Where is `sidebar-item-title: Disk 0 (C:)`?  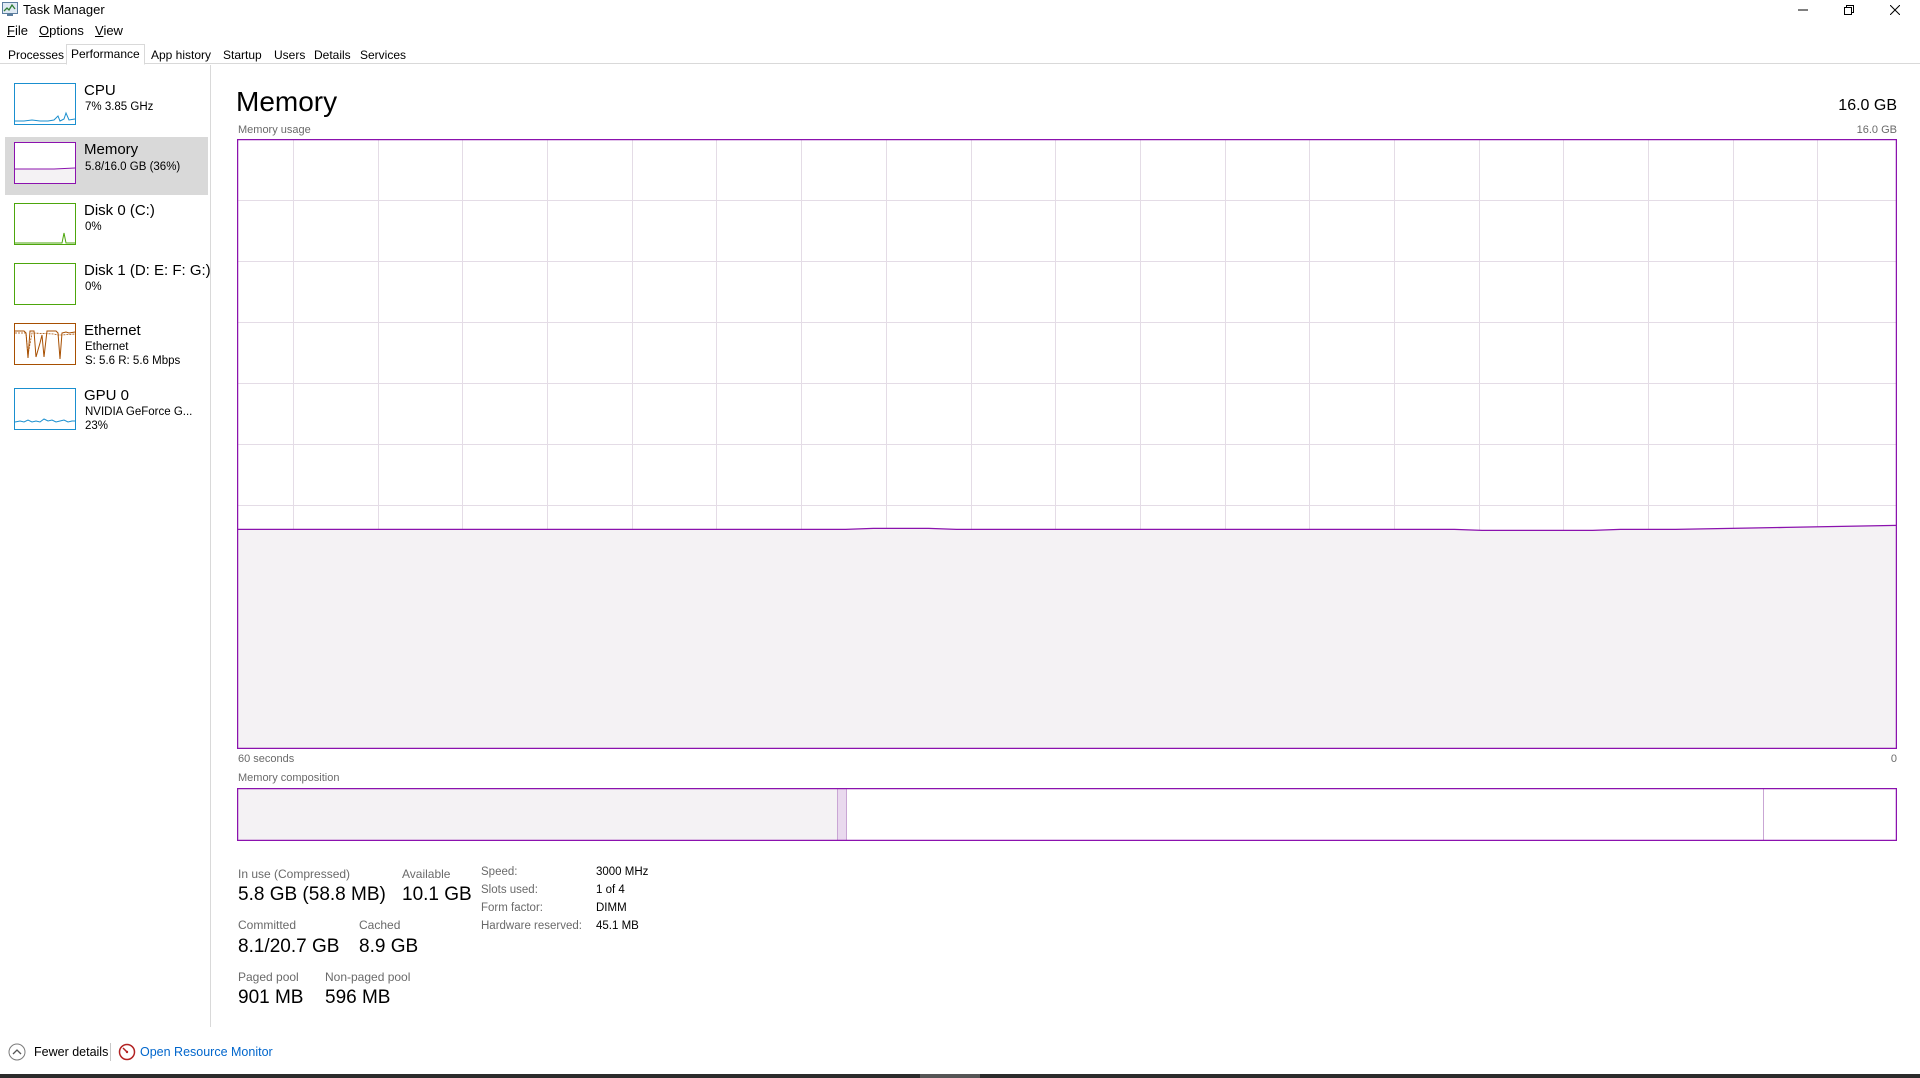 sidebar-item-title: Disk 0 (C:) is located at coordinates (119, 210).